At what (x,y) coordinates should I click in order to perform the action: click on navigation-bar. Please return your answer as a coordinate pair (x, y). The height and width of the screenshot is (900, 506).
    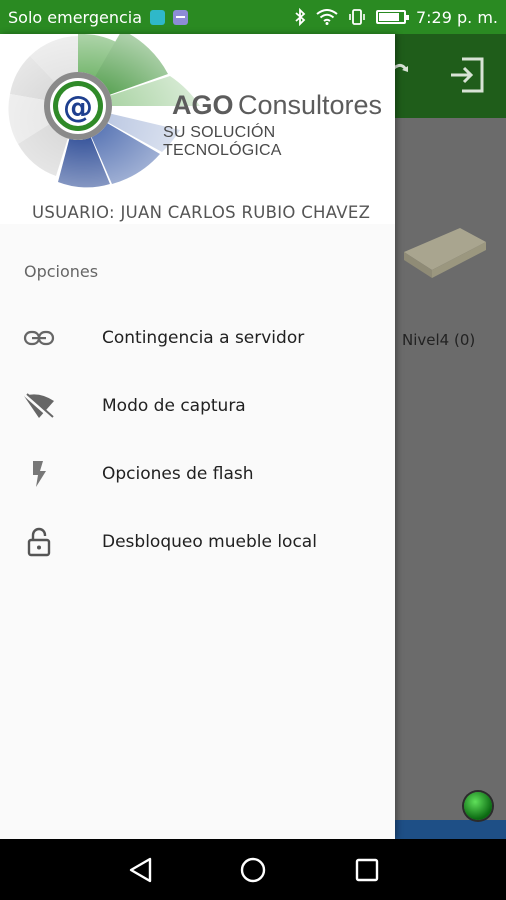
    Looking at the image, I should click on (253, 869).